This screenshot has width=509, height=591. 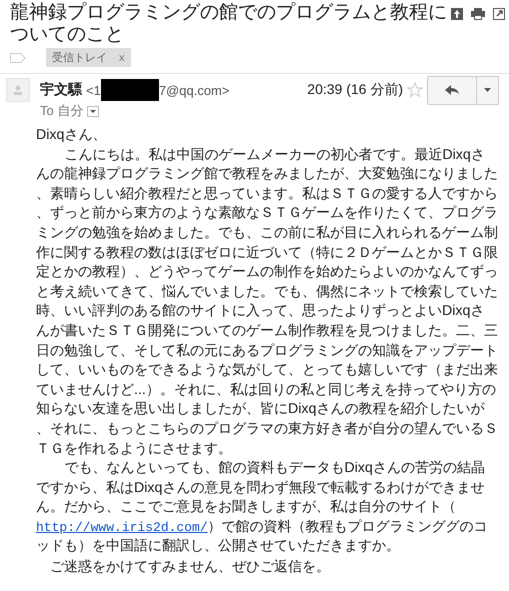 I want to click on body-paragraph: でも、なんといっても、館の資料もデータもDixqさんの苦労の結晶ですから、私はDixqさんの意見を問わず無段で転載するわけができません。だから、ここでご意見をお聞きしますが、私は自分のサイト（ http://www.iris2d.com/）で館の資料（教程もプログラミンググのコッドも）を中国語に翻訳し、公開させていただきますか。, so click(x=262, y=507).